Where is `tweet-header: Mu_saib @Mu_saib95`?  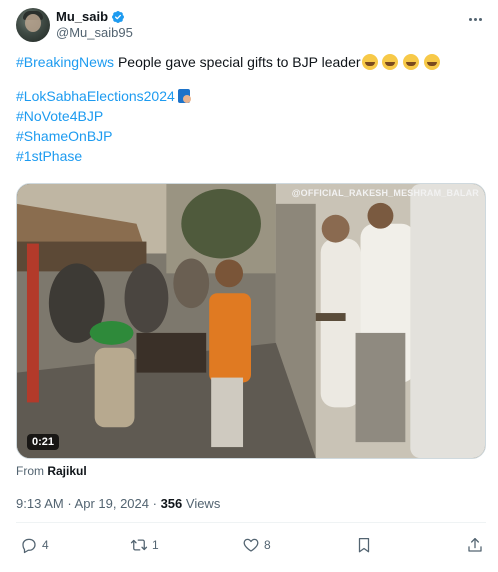
tweet-header: Mu_saib @Mu_saib95 is located at coordinates (251, 25).